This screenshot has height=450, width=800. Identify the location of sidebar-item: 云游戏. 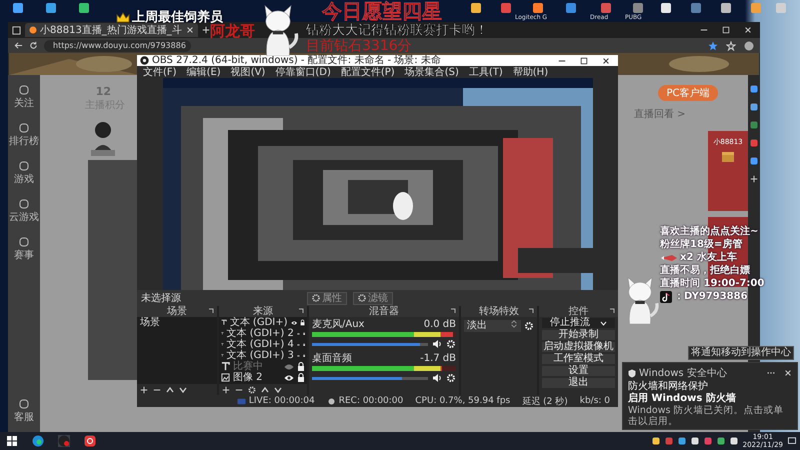
(24, 211).